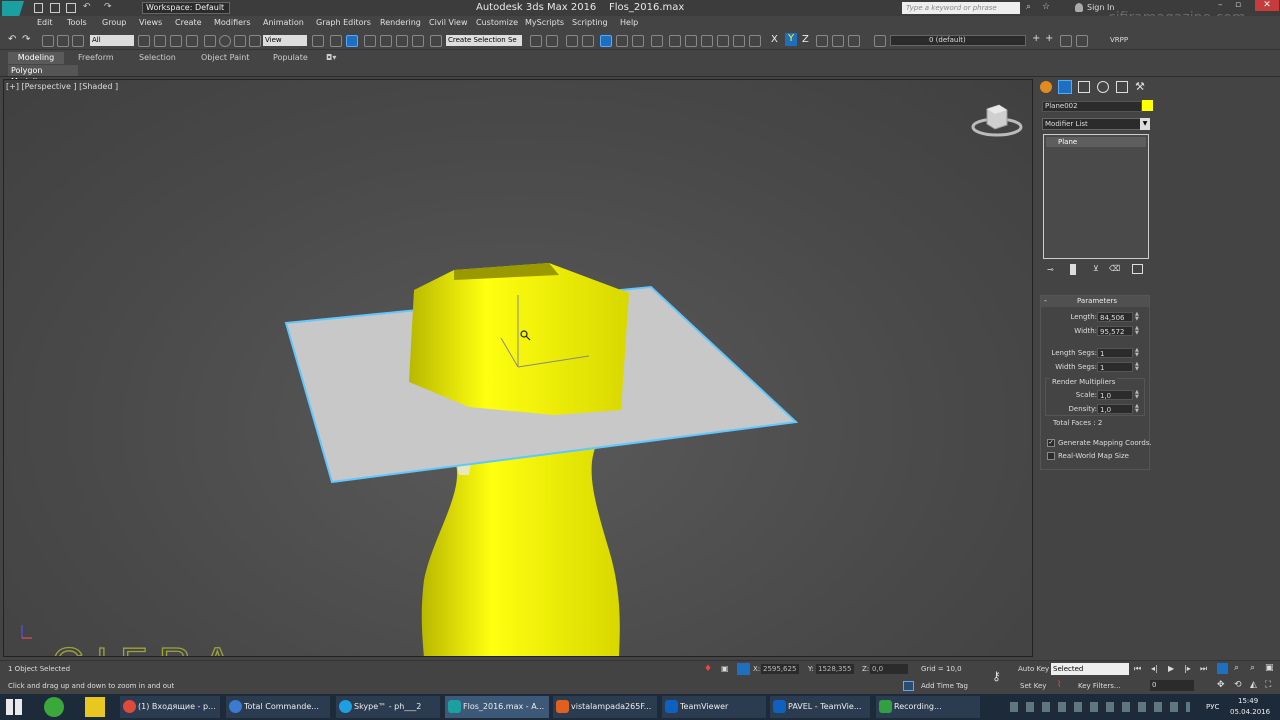  I want to click on ribbon-toggle-icon, so click(606, 41).